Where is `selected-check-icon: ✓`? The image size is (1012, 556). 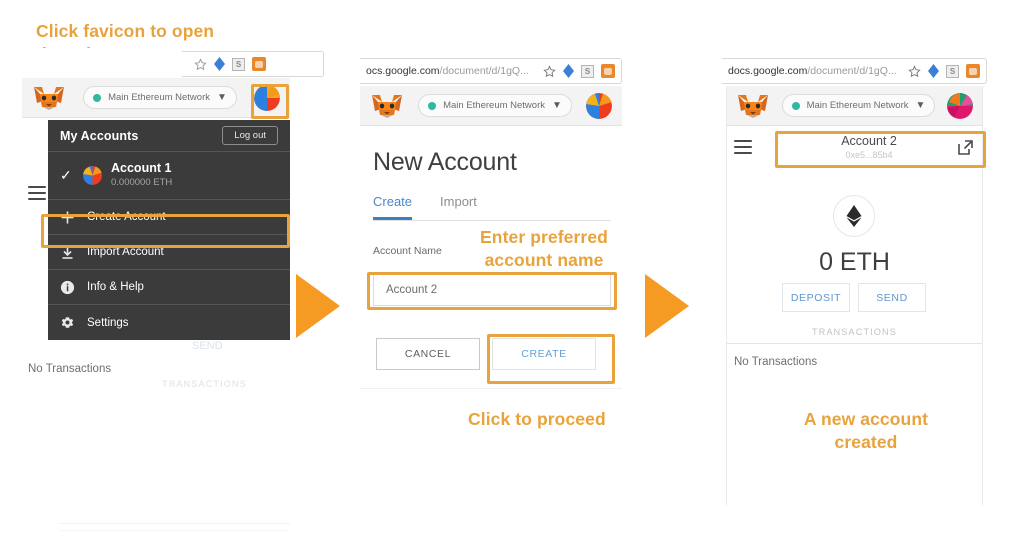 selected-check-icon: ✓ is located at coordinates (66, 175).